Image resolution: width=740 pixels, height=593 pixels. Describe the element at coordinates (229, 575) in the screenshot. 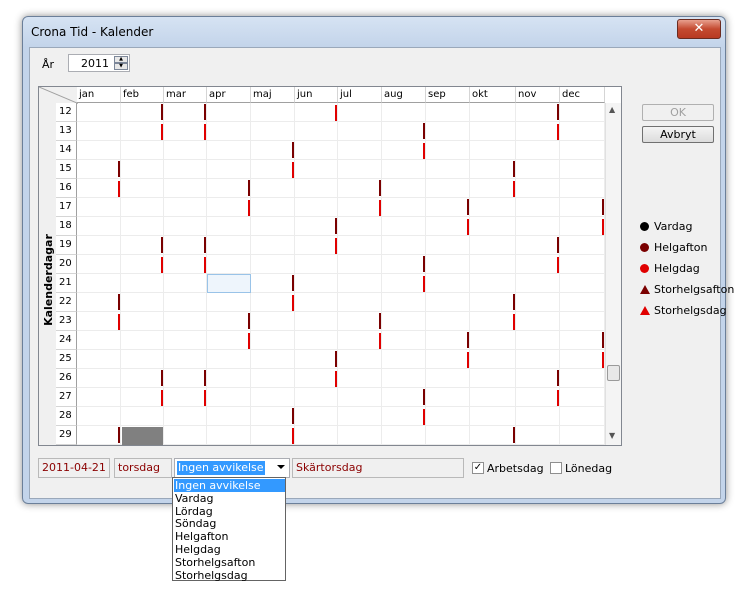

I see `dropdown-option: Storhelgsdag` at that location.